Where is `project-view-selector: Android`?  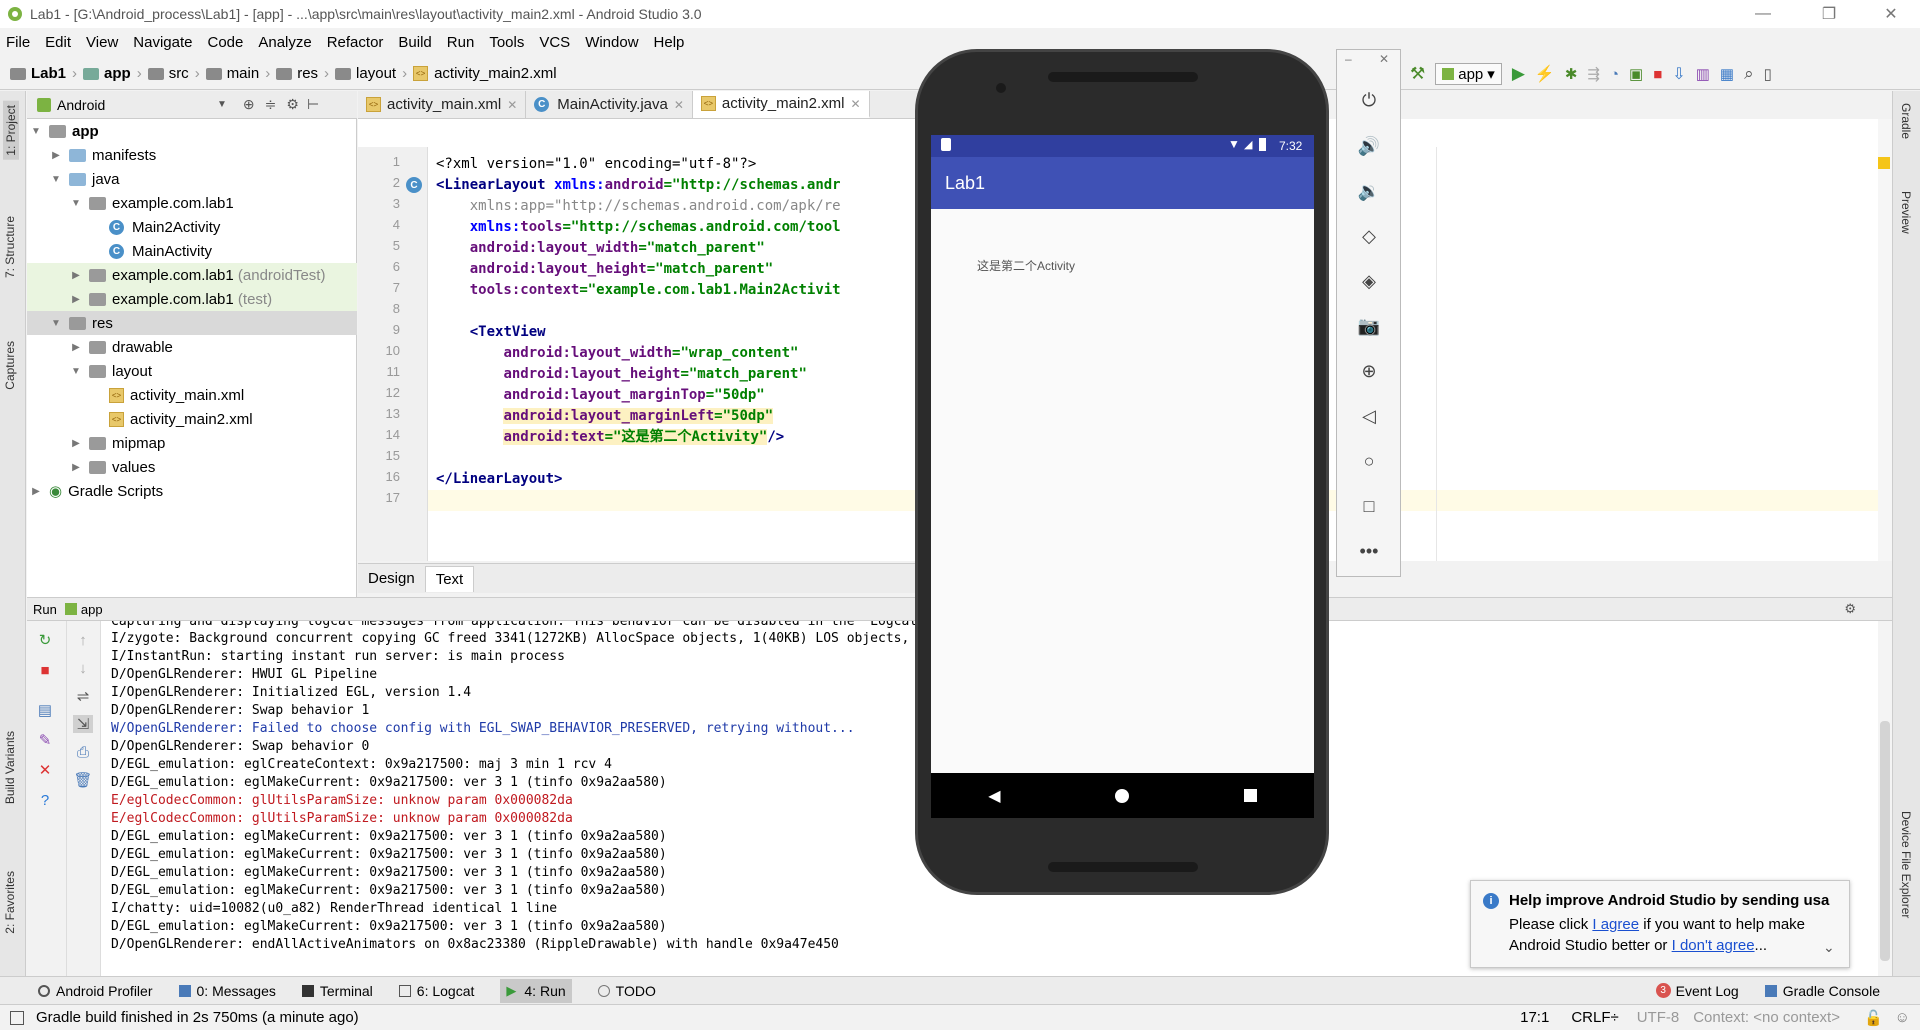
project-view-selector: Android is located at coordinates (137, 105).